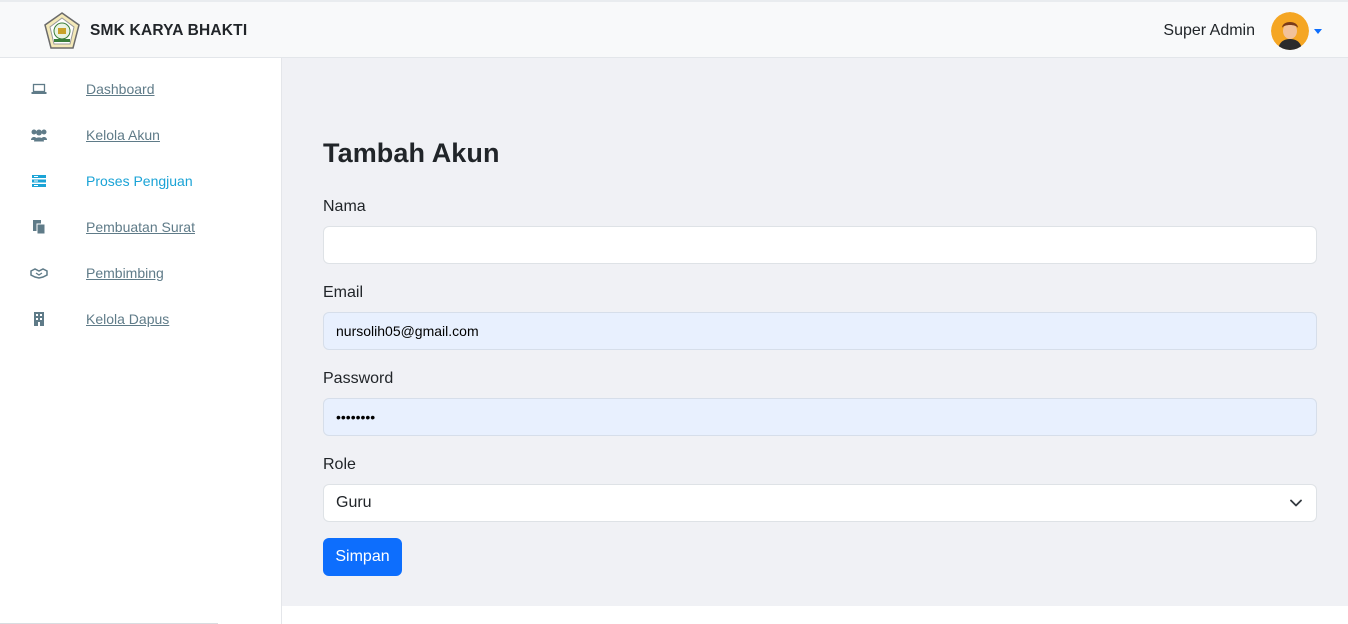  I want to click on sidebar-item-label: Proses Pengjuan, so click(139, 181).